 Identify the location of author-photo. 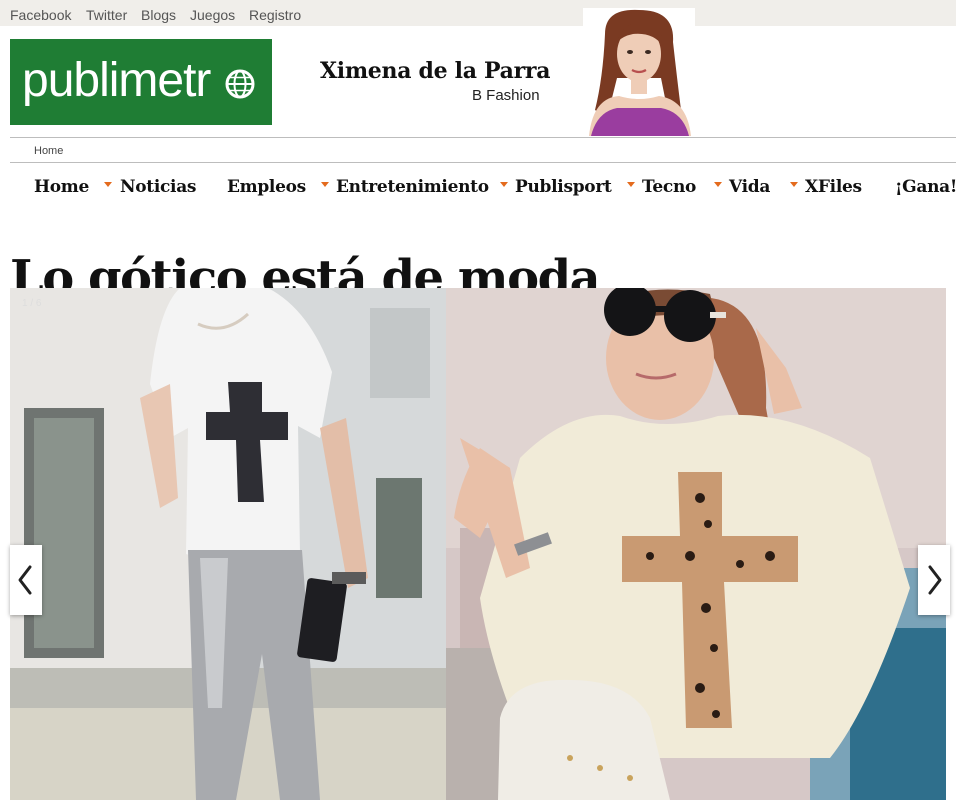
(639, 72).